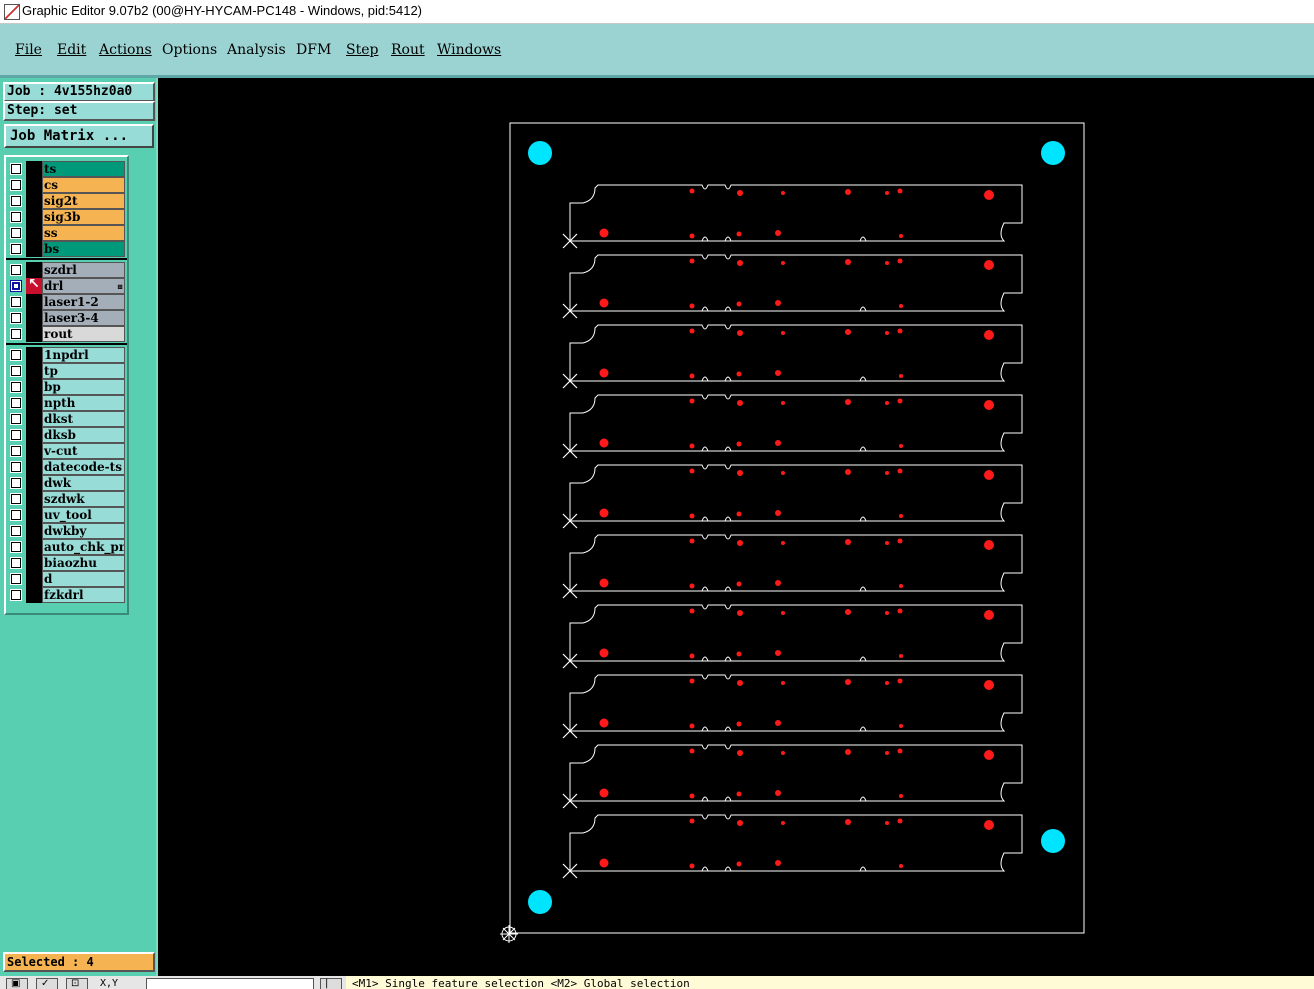 The height and width of the screenshot is (989, 1314). I want to click on layer-row-szdrl: szdrl, so click(66, 270).